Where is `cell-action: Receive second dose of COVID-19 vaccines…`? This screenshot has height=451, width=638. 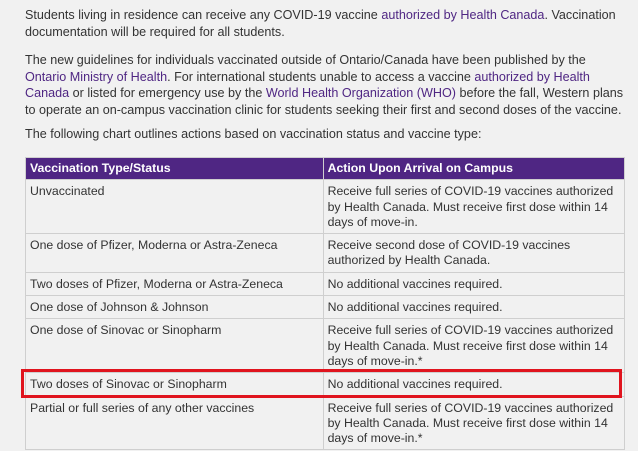
cell-action: Receive second dose of COVID-19 vaccines… is located at coordinates (474, 253).